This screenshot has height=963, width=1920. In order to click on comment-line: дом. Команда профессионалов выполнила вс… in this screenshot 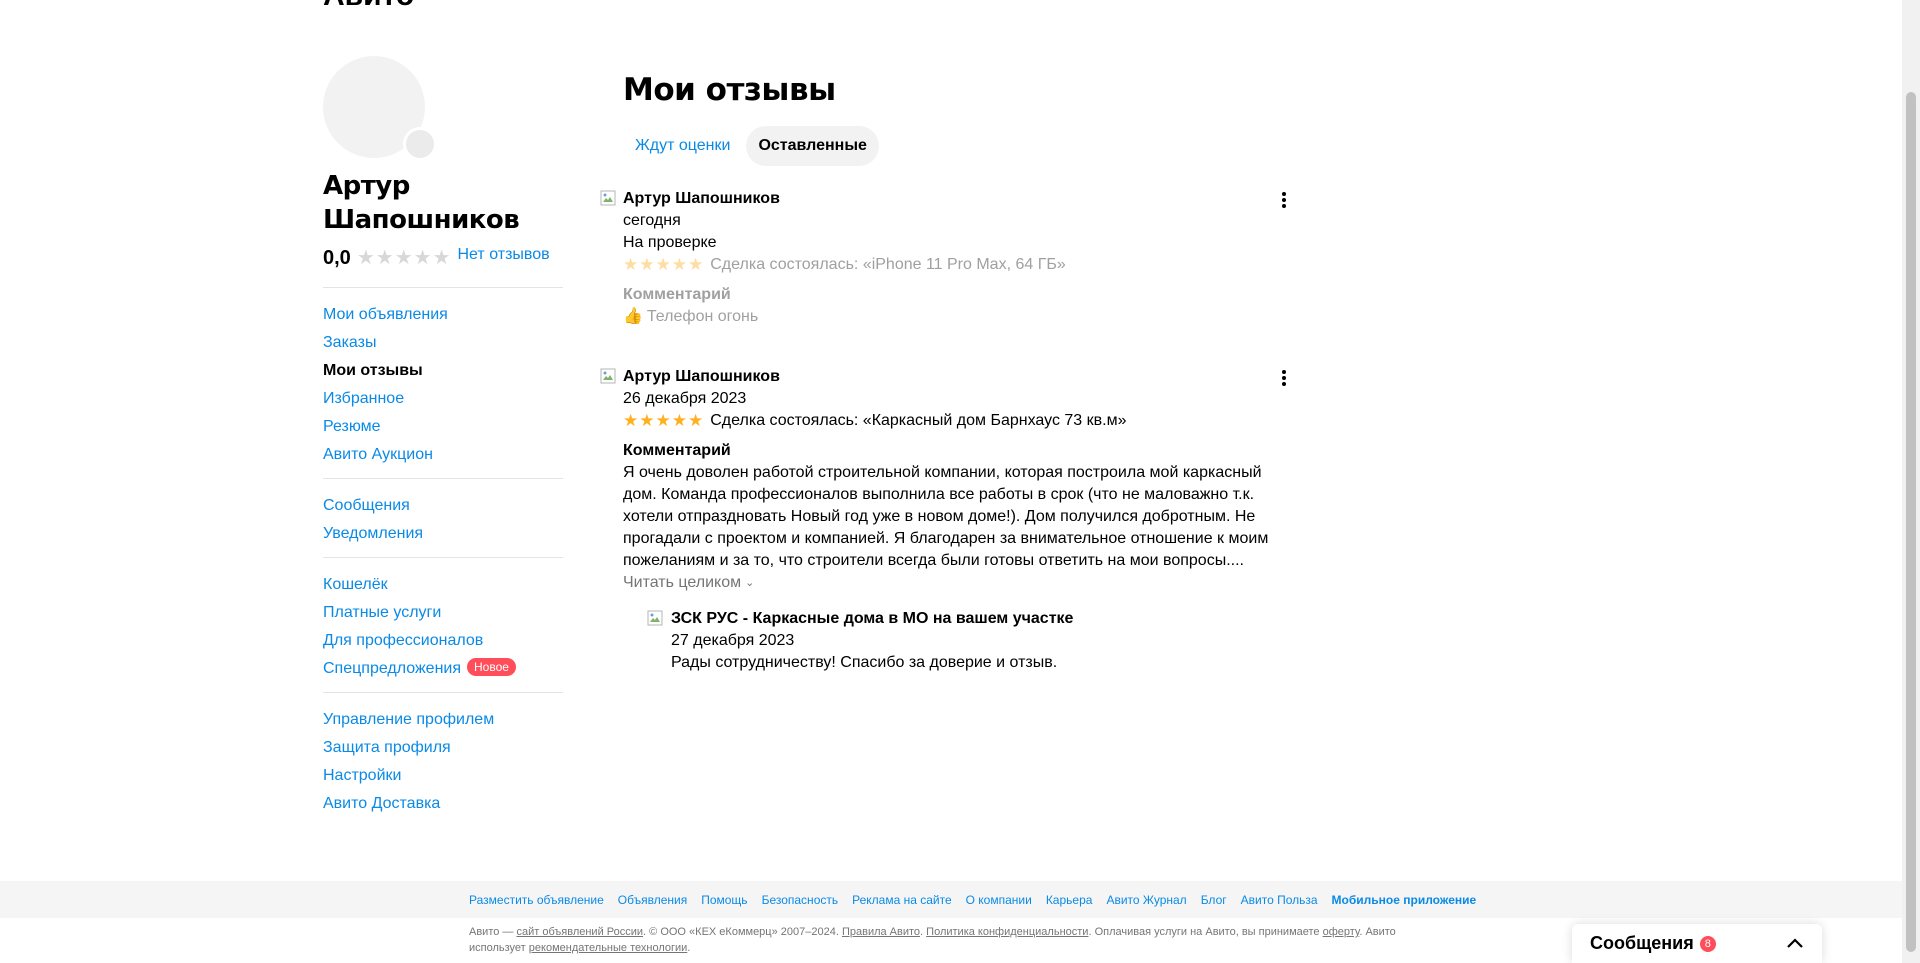, I will do `click(939, 494)`.